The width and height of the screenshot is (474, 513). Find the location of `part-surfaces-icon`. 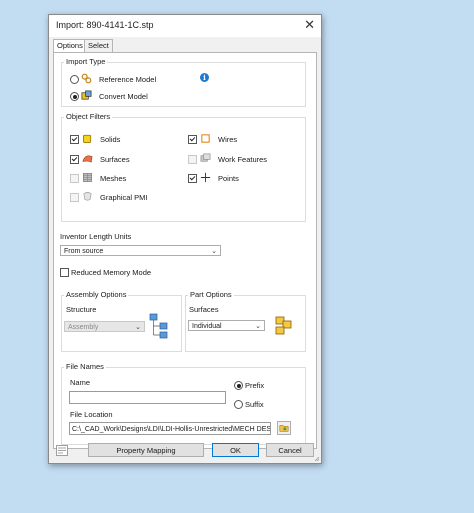

part-surfaces-icon is located at coordinates (283, 325).